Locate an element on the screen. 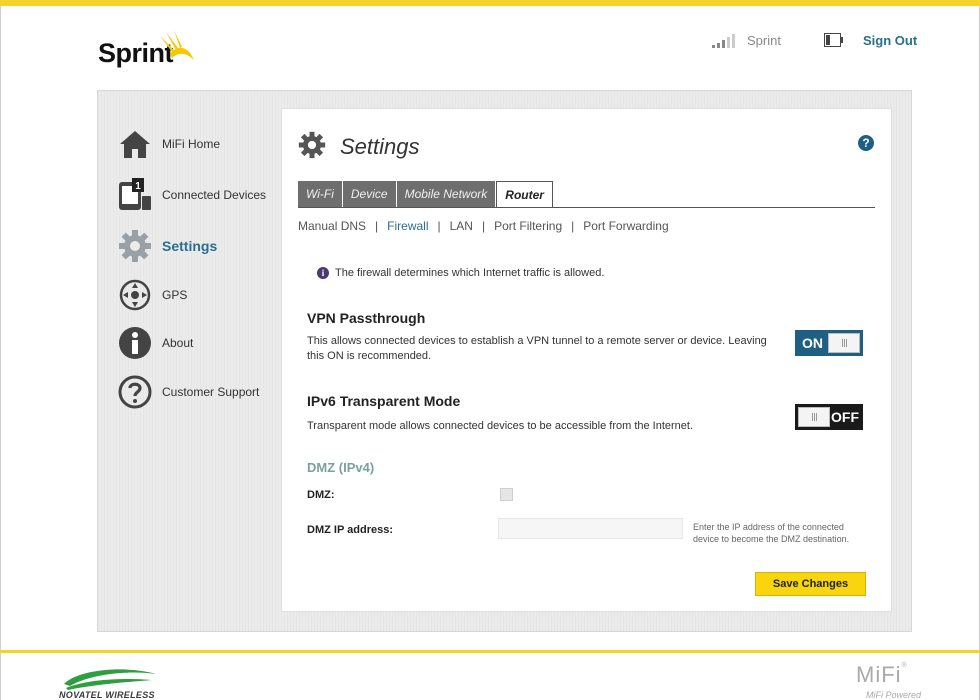 Image resolution: width=980 pixels, height=700 pixels. page-title: Settings is located at coordinates (380, 146).